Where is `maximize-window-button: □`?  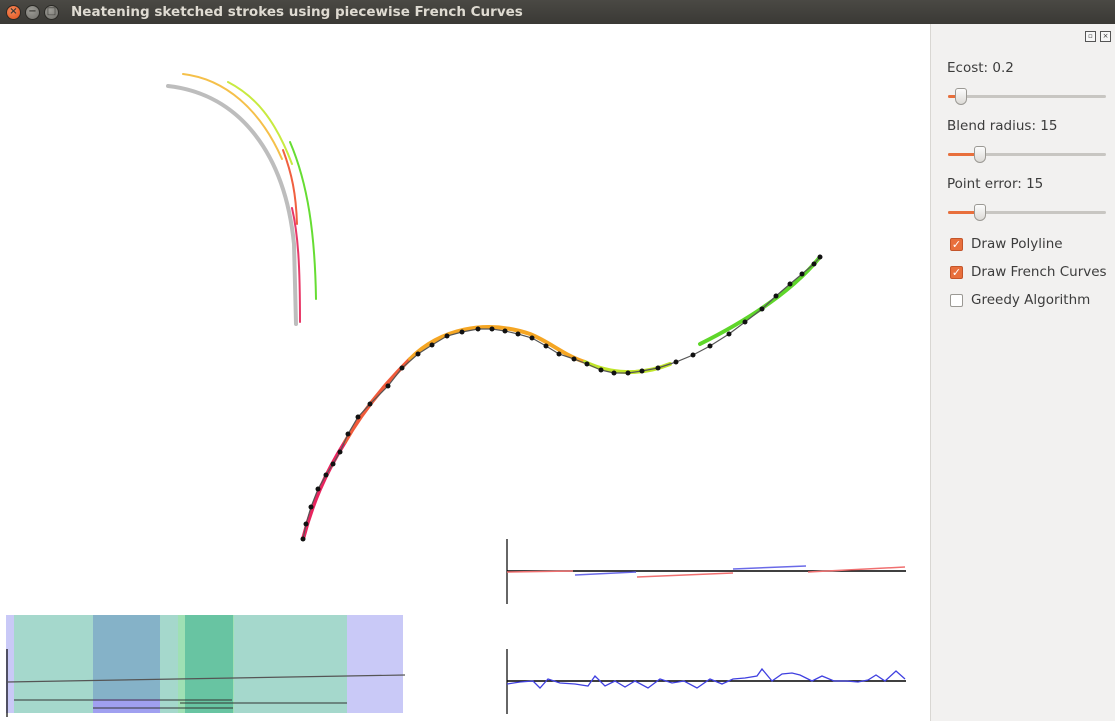 maximize-window-button: □ is located at coordinates (51, 12).